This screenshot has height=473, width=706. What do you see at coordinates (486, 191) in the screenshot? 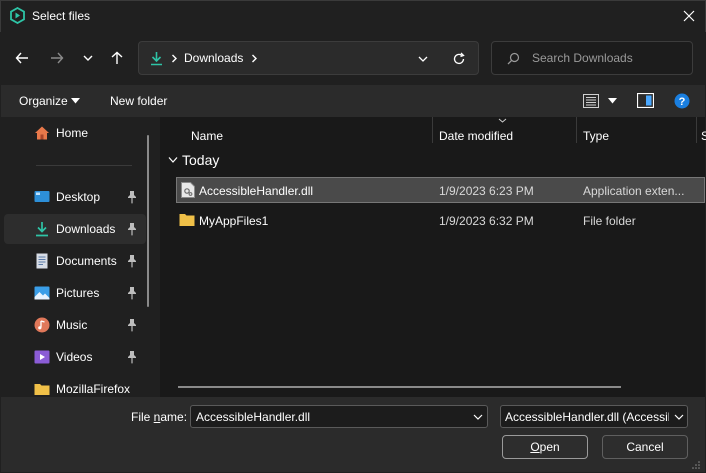
I see `file-date: 1/9/2023 6:23 PM` at bounding box center [486, 191].